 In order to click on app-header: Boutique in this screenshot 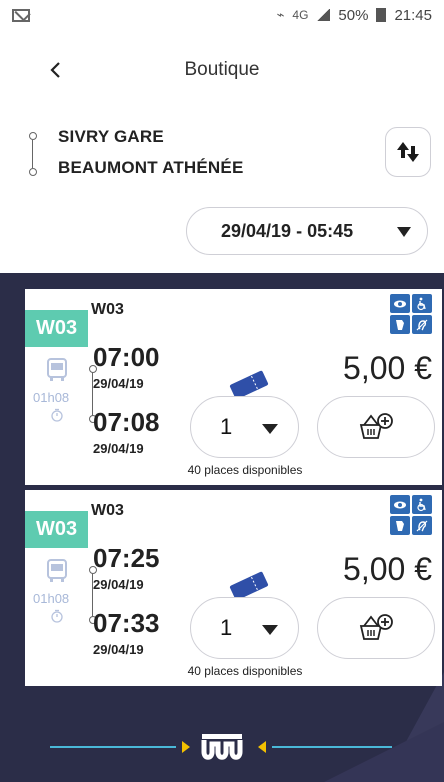, I will do `click(222, 70)`.